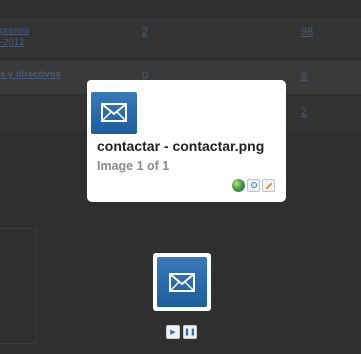 The width and height of the screenshot is (361, 354). I want to click on count-link: 2, so click(145, 32).